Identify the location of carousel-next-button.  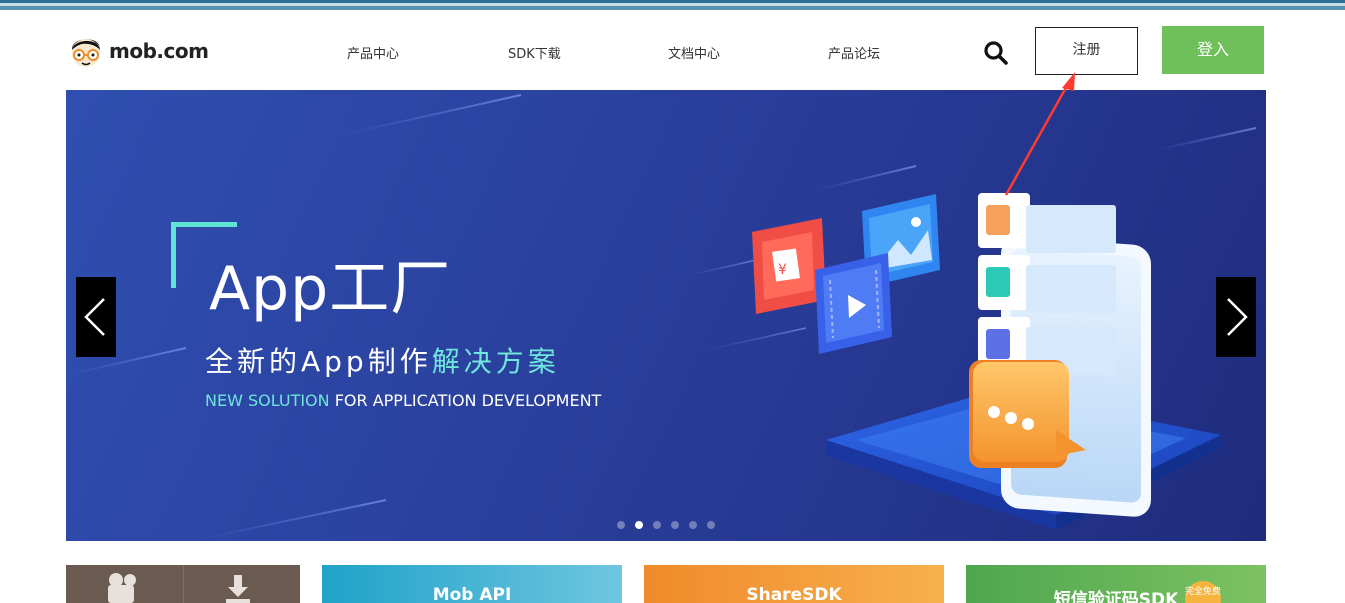
(1236, 317).